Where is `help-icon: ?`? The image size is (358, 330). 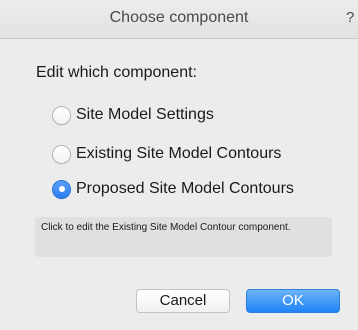
help-icon: ? is located at coordinates (352, 17).